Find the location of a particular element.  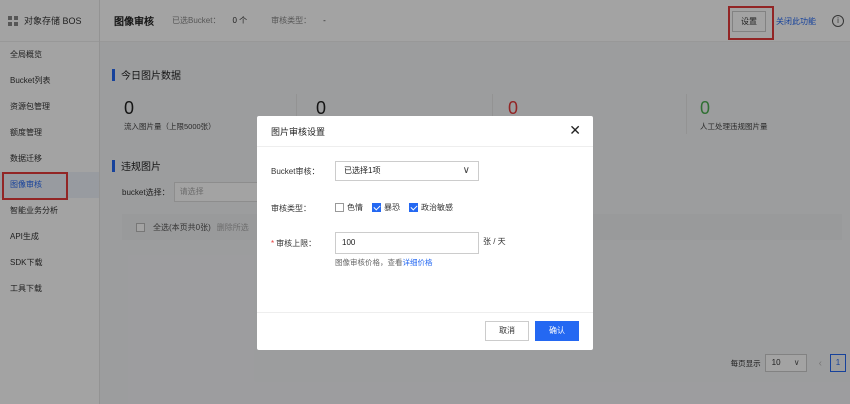

confirm-button: 确认 is located at coordinates (557, 331).